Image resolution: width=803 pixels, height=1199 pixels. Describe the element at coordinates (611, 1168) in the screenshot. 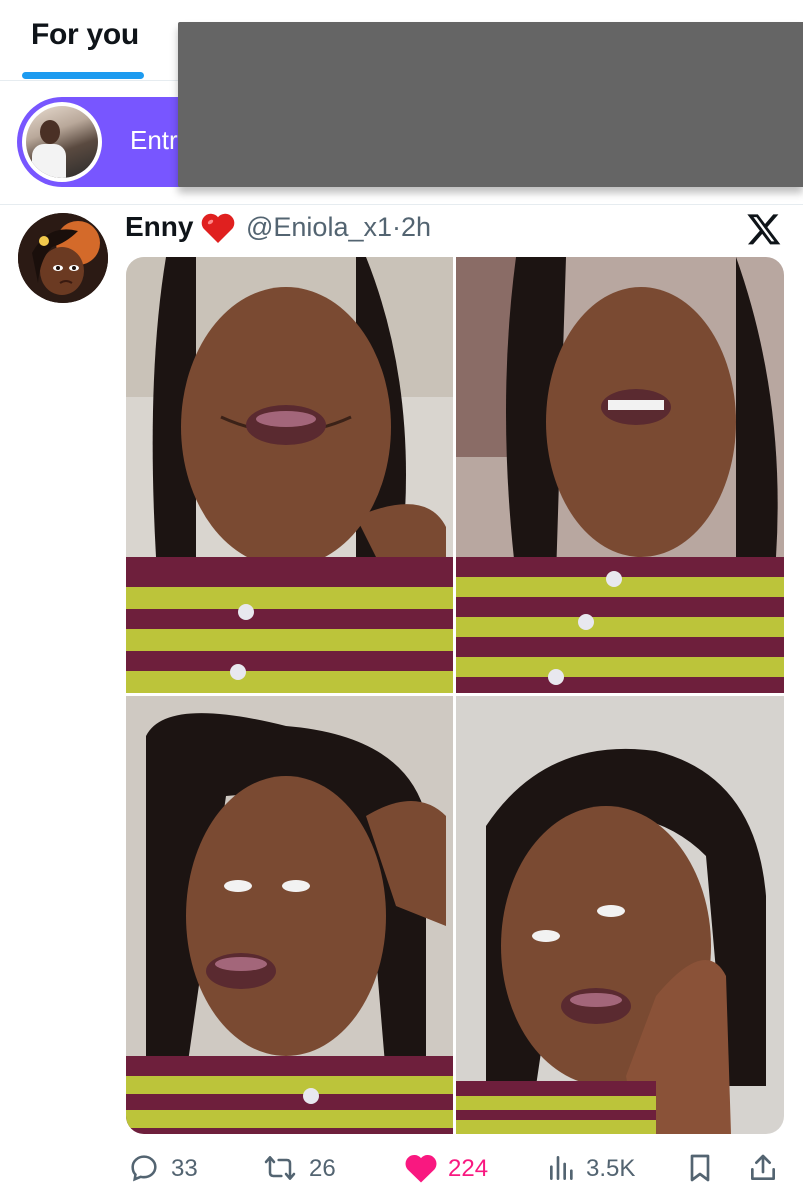

I see `views-count: 3.5K` at that location.